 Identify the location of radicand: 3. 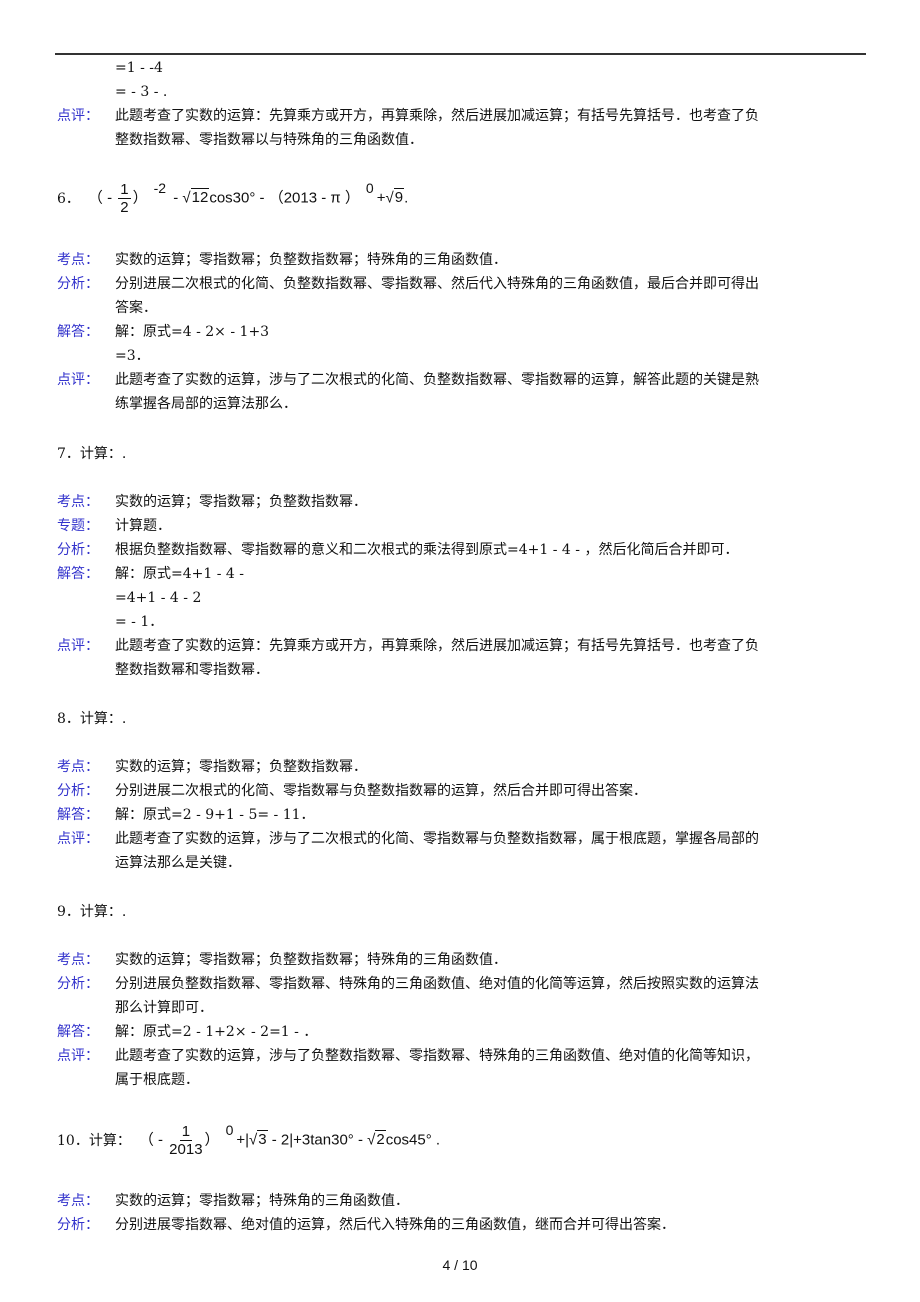
(262, 1139).